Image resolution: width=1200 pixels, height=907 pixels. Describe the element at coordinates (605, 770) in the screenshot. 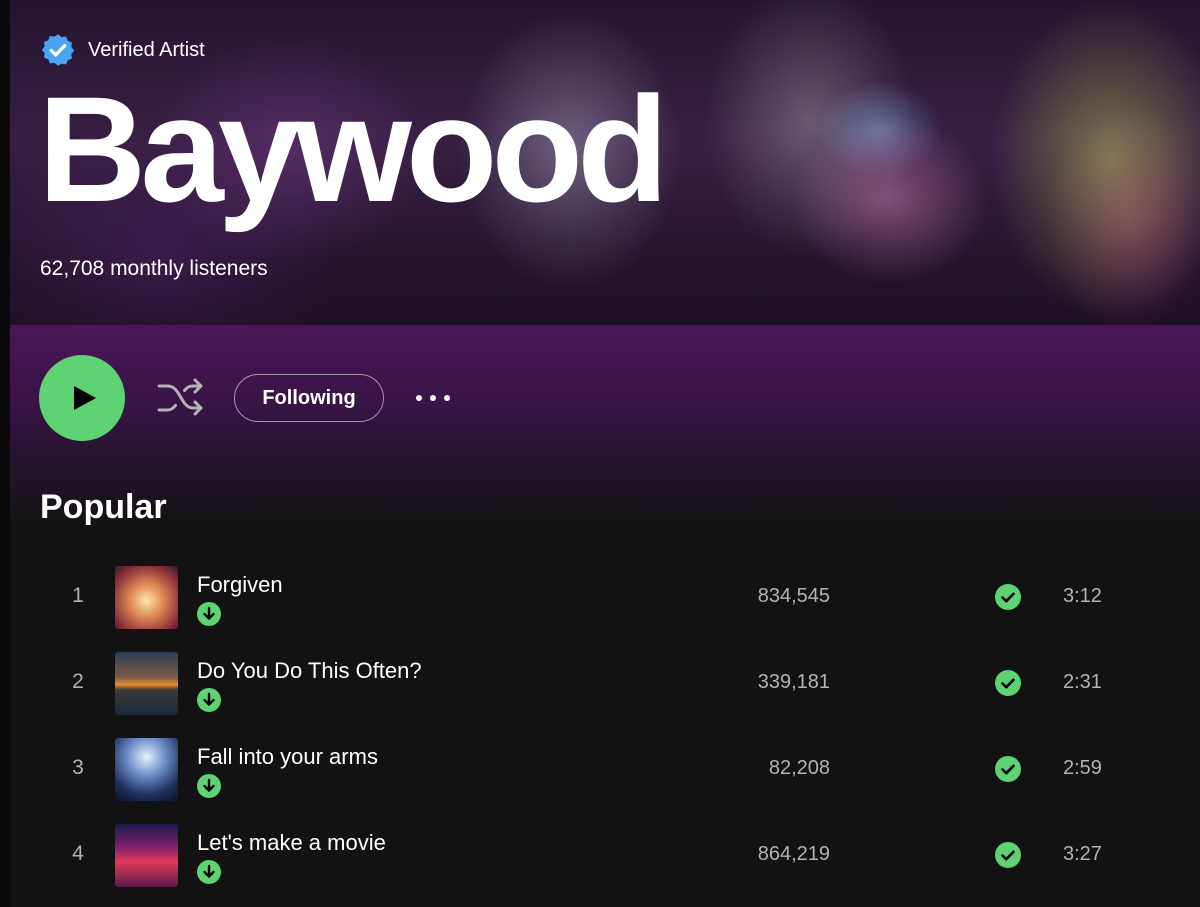

I see `track-row: 3 Fall into your arms 82,208 2:59` at that location.